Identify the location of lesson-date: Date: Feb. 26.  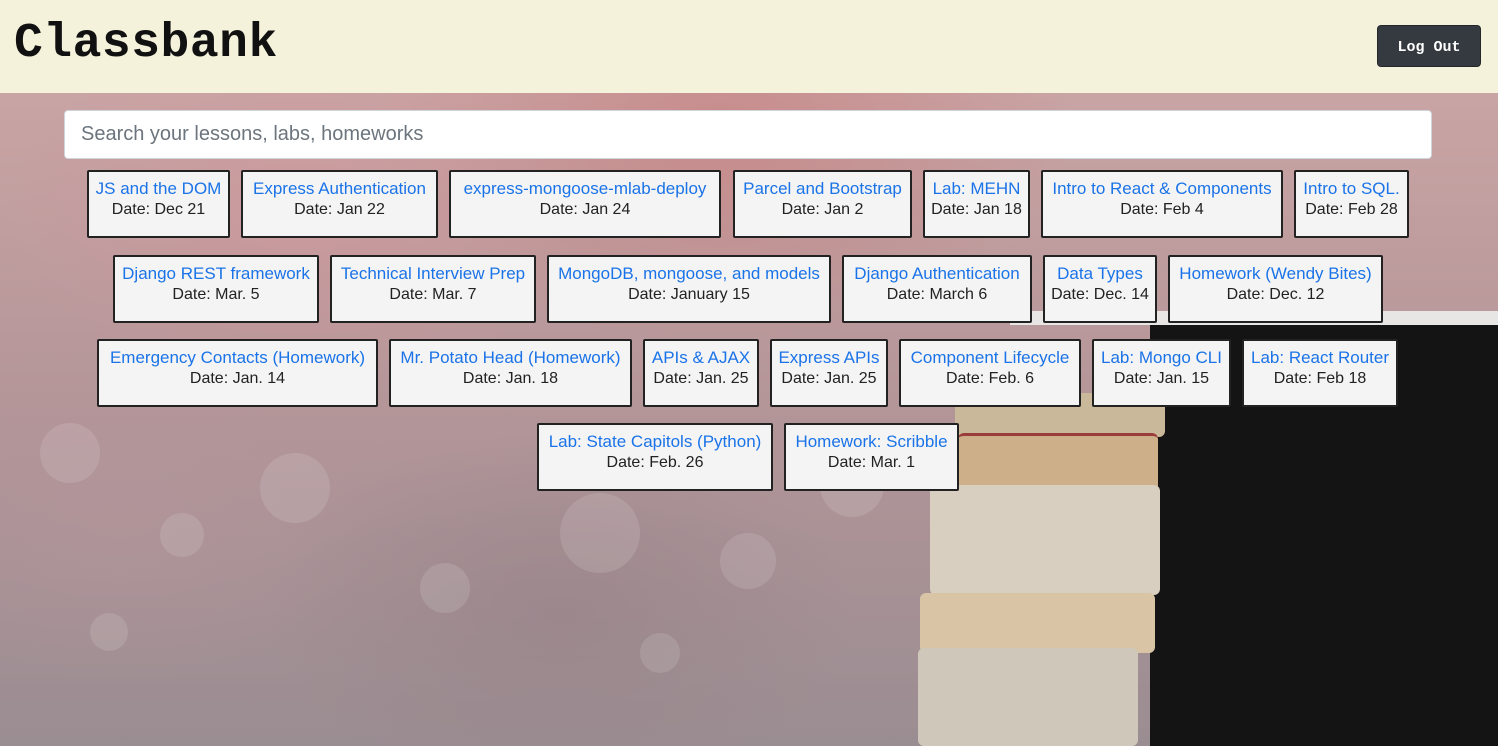
(655, 462).